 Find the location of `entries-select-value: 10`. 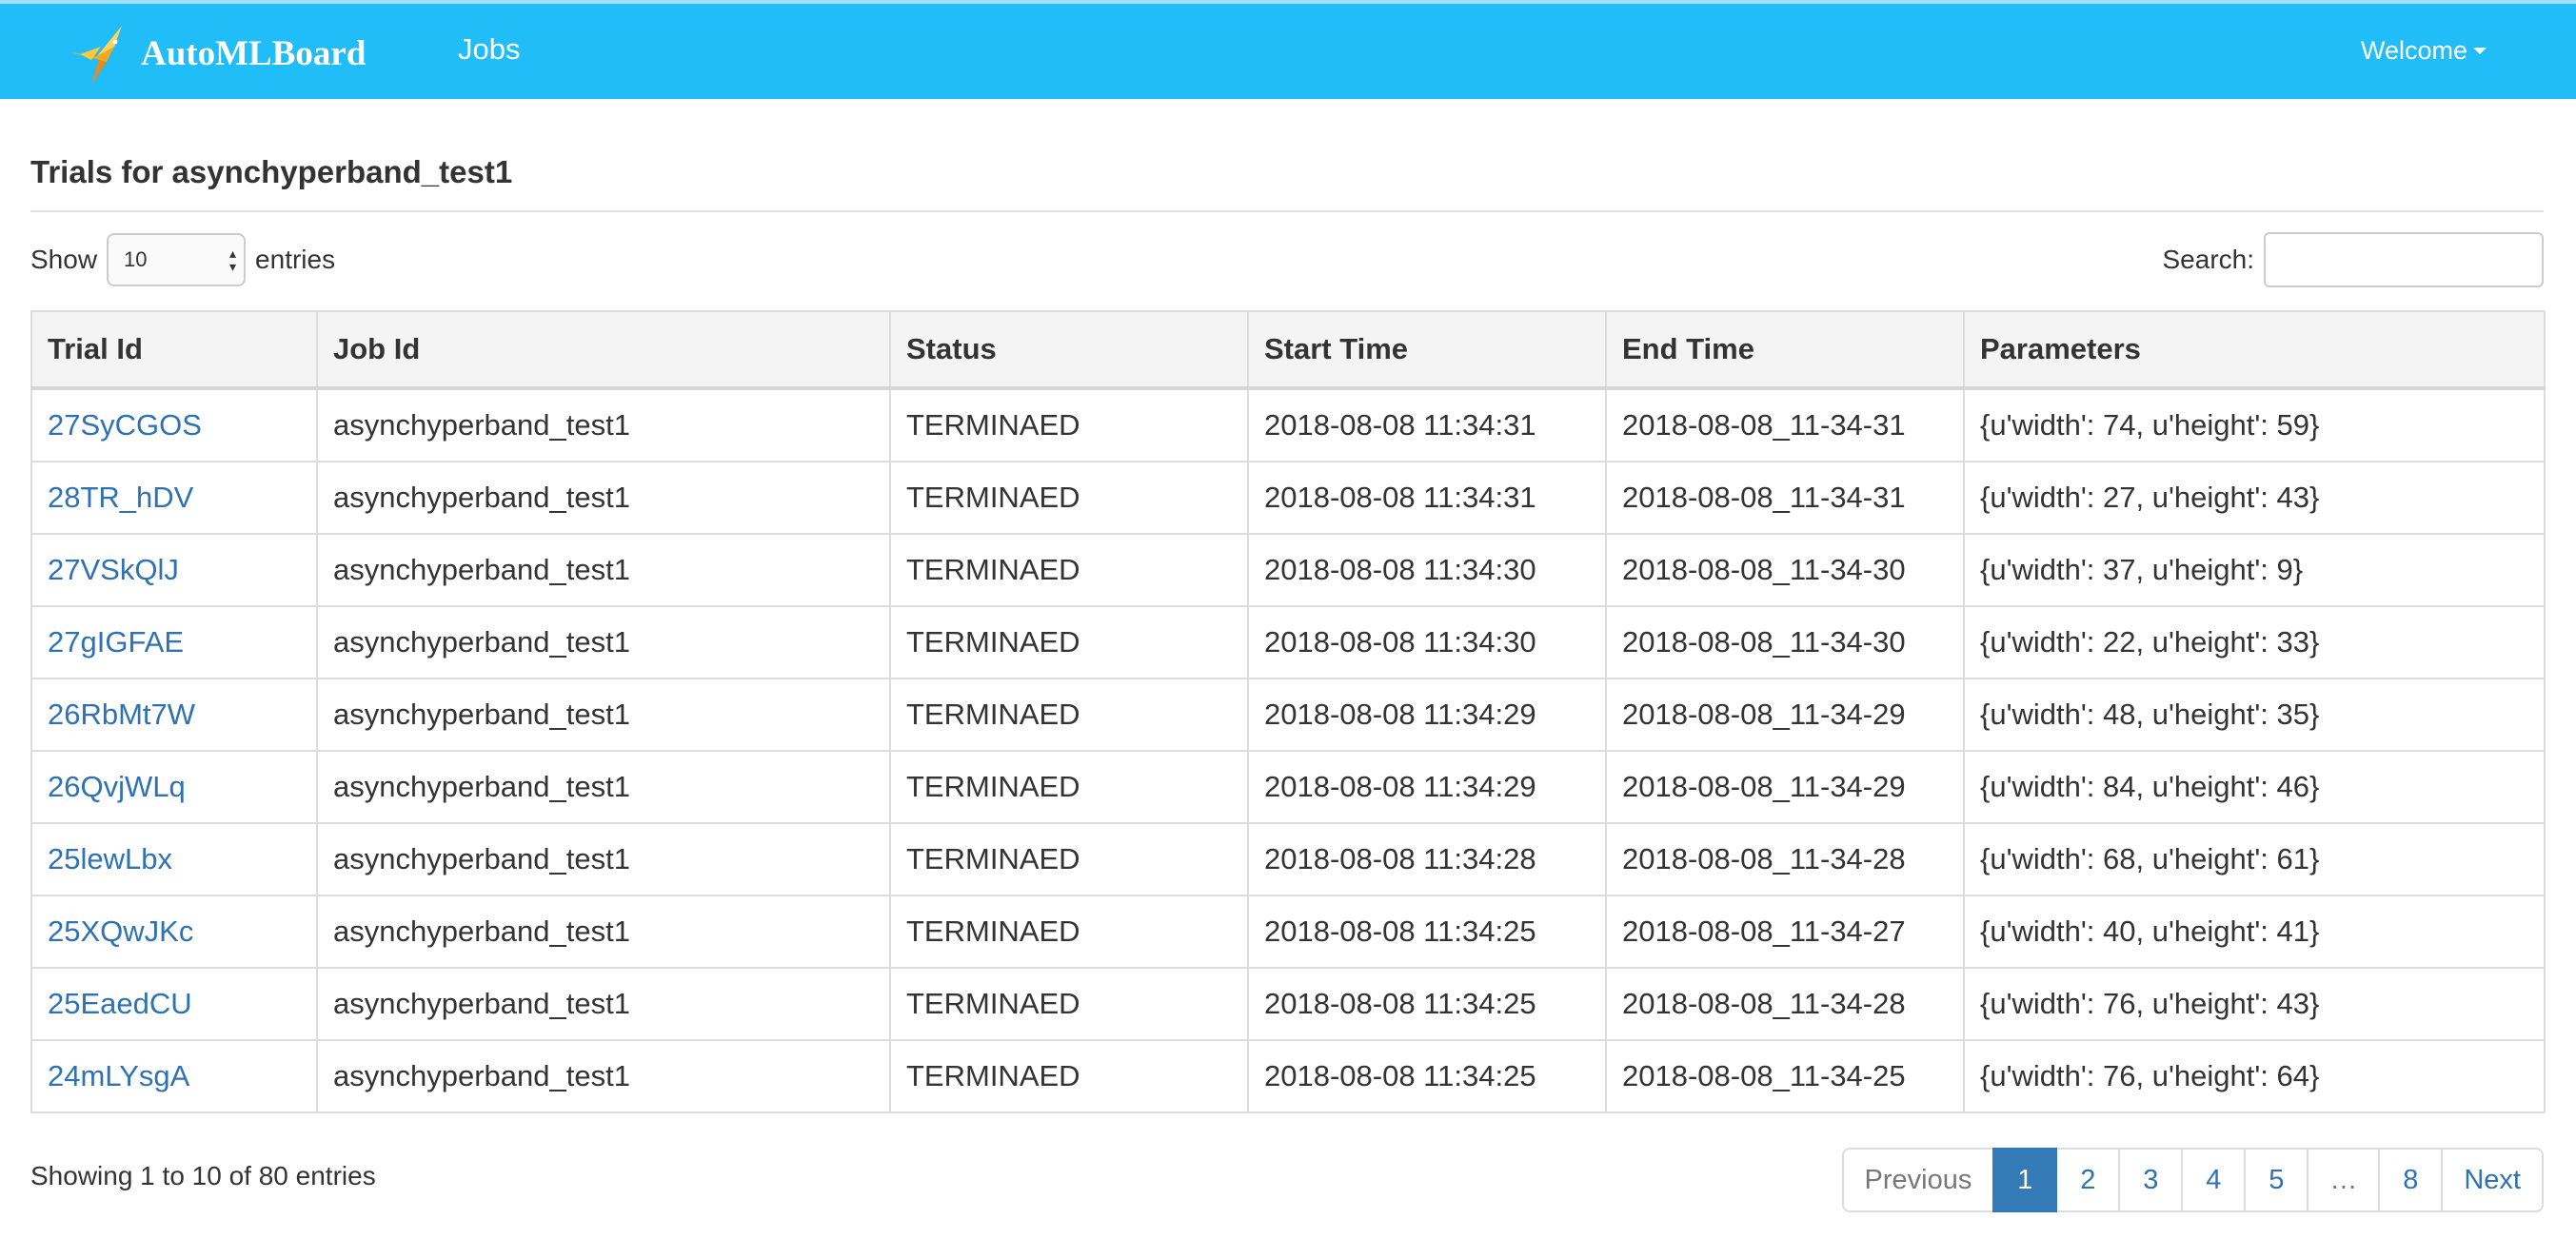

entries-select-value: 10 is located at coordinates (136, 259).